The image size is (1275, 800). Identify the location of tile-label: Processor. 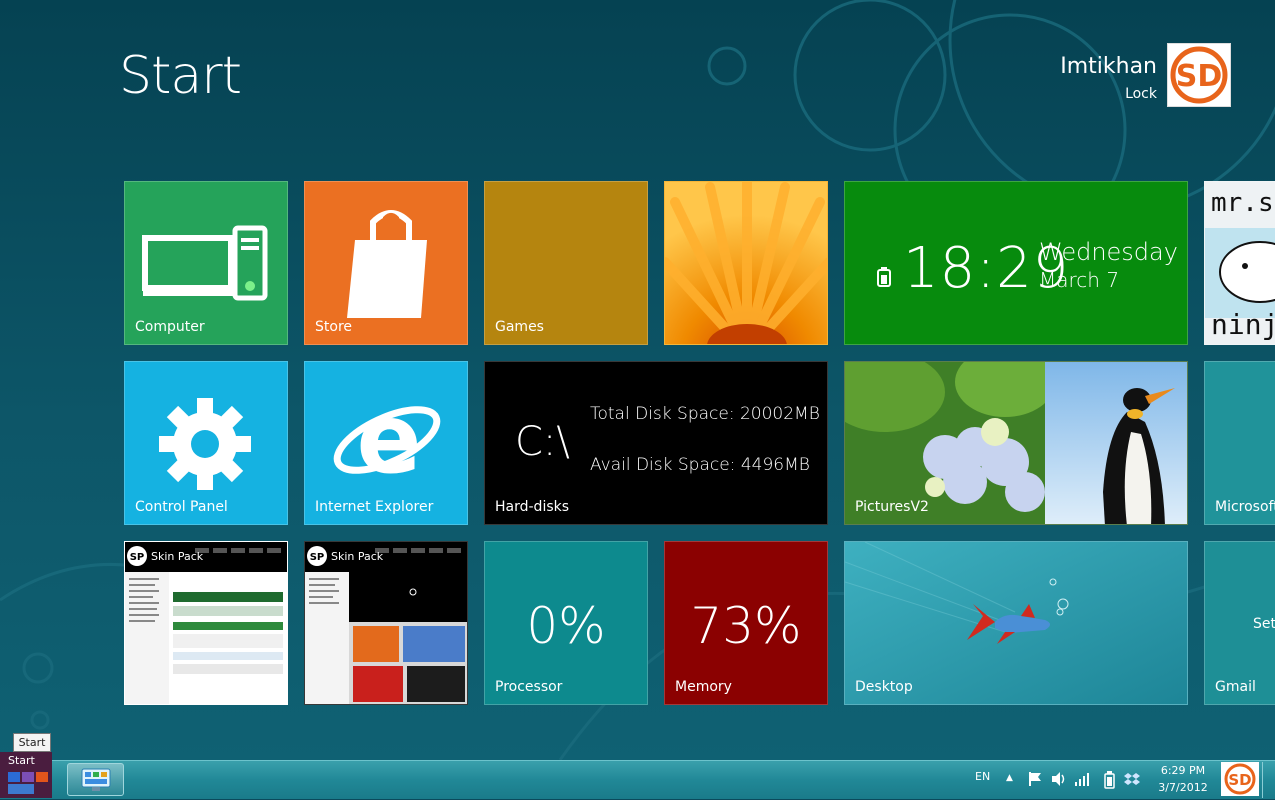
(529, 687).